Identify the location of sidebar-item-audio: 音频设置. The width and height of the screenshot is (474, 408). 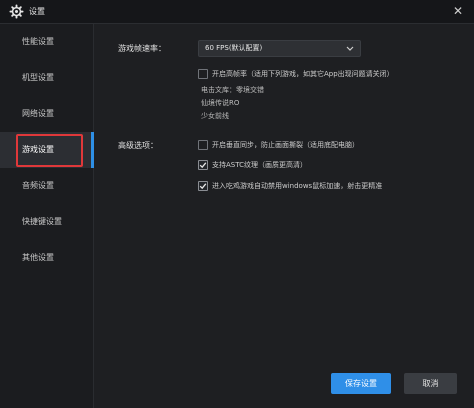
(47, 186).